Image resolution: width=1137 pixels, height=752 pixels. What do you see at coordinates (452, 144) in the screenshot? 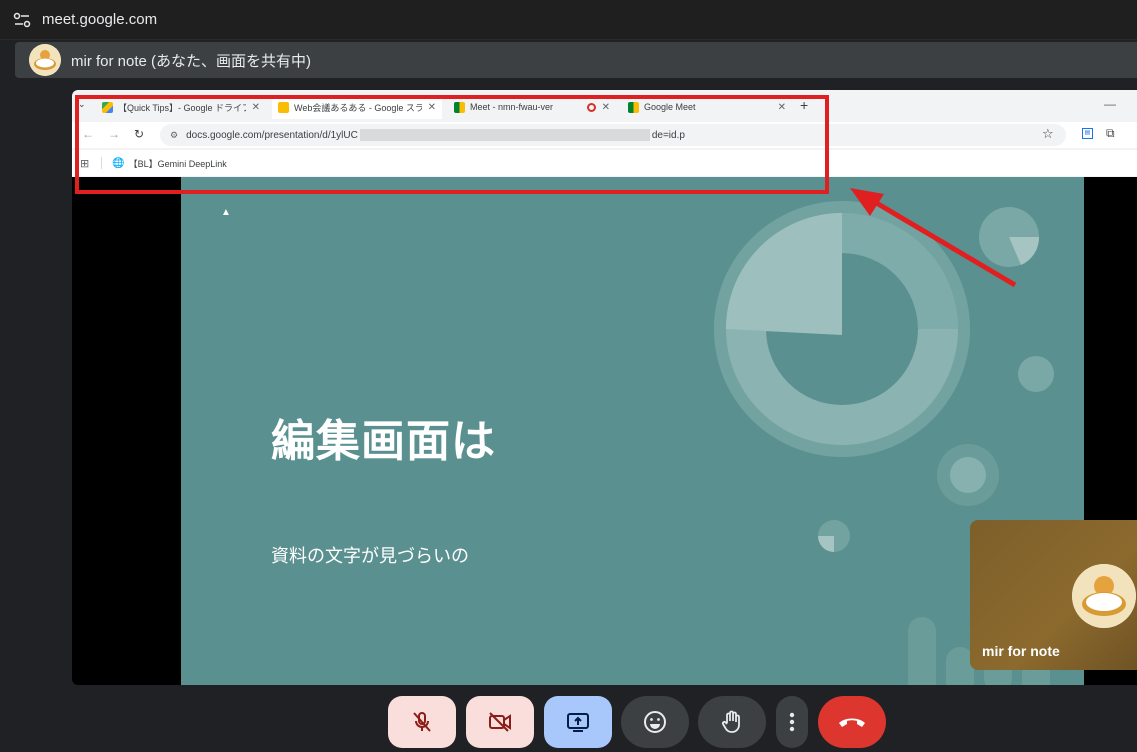
I see `highlight-box` at bounding box center [452, 144].